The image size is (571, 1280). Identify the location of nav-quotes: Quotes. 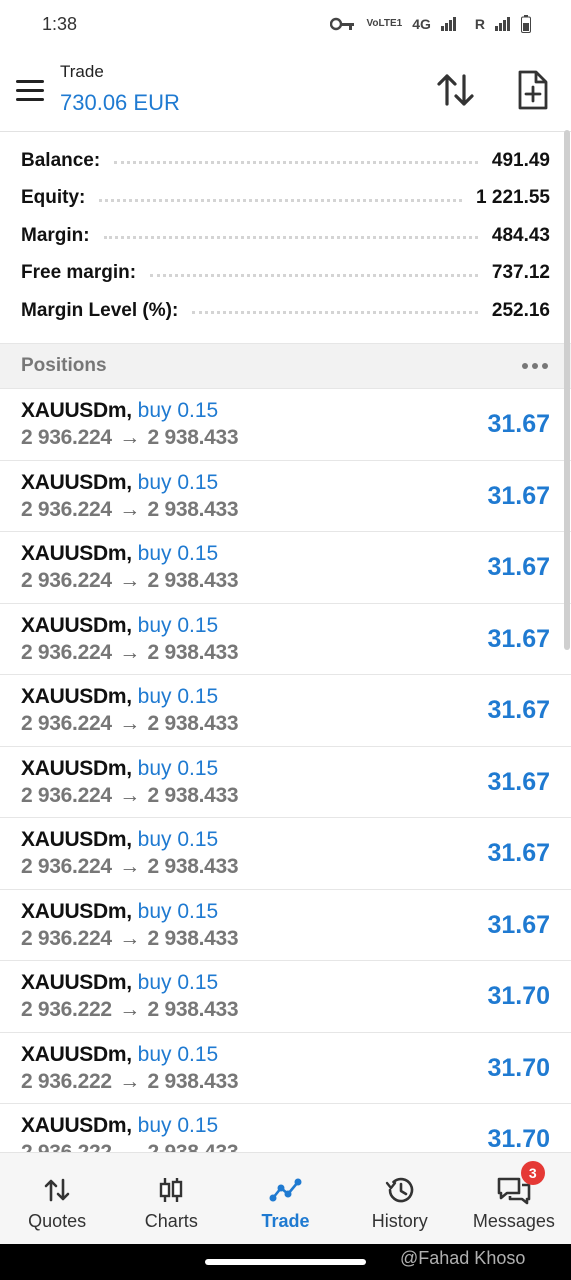
(57, 1198).